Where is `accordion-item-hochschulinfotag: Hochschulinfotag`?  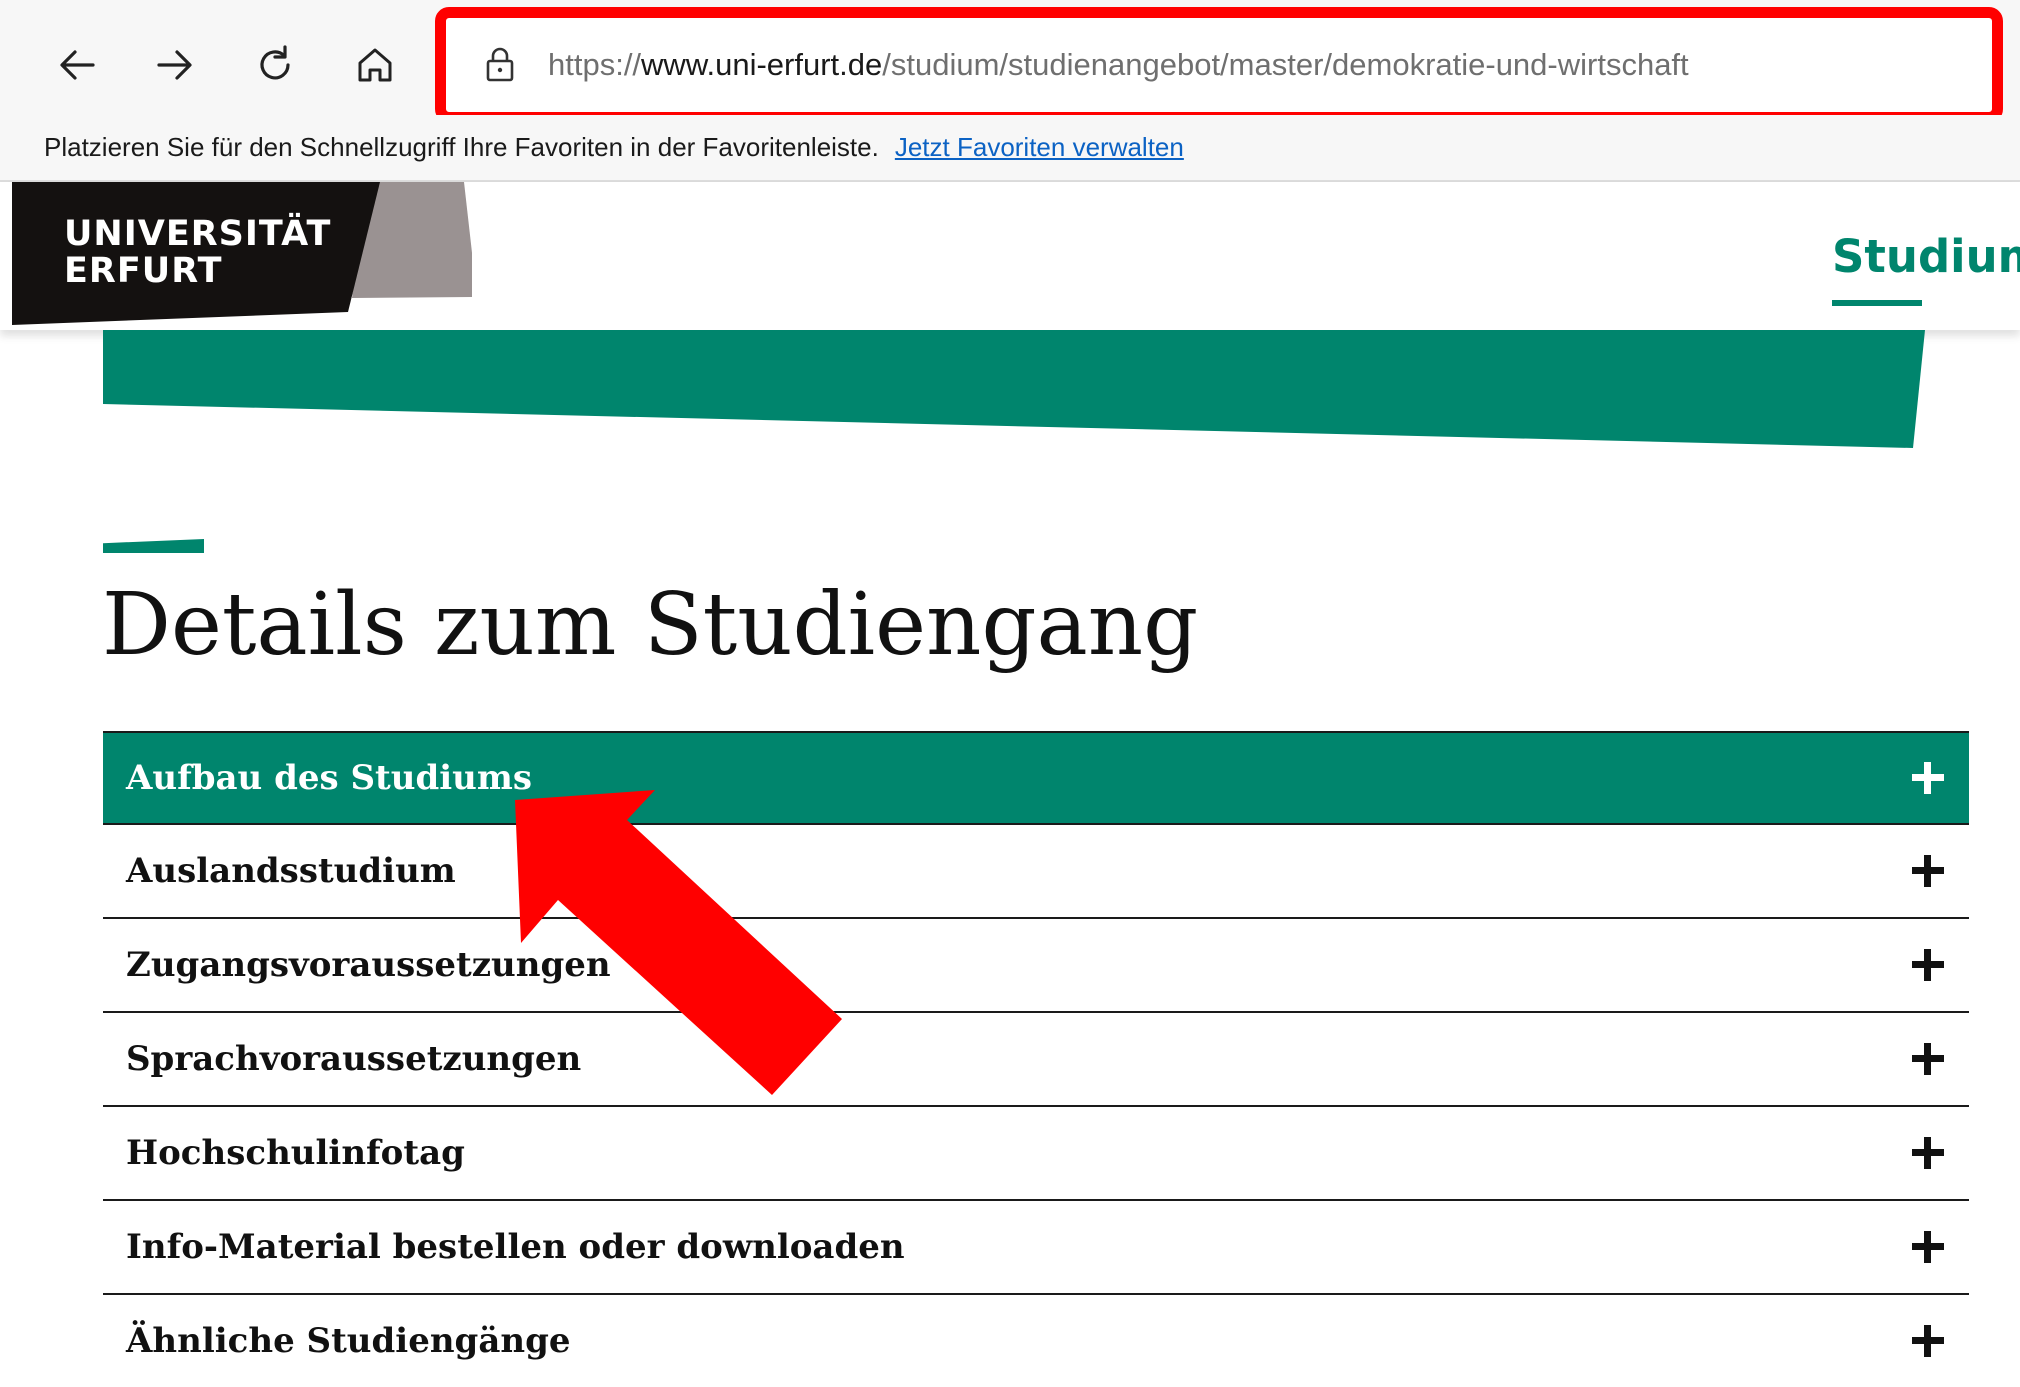
accordion-item-hochschulinfotag: Hochschulinfotag is located at coordinates (1036, 1154).